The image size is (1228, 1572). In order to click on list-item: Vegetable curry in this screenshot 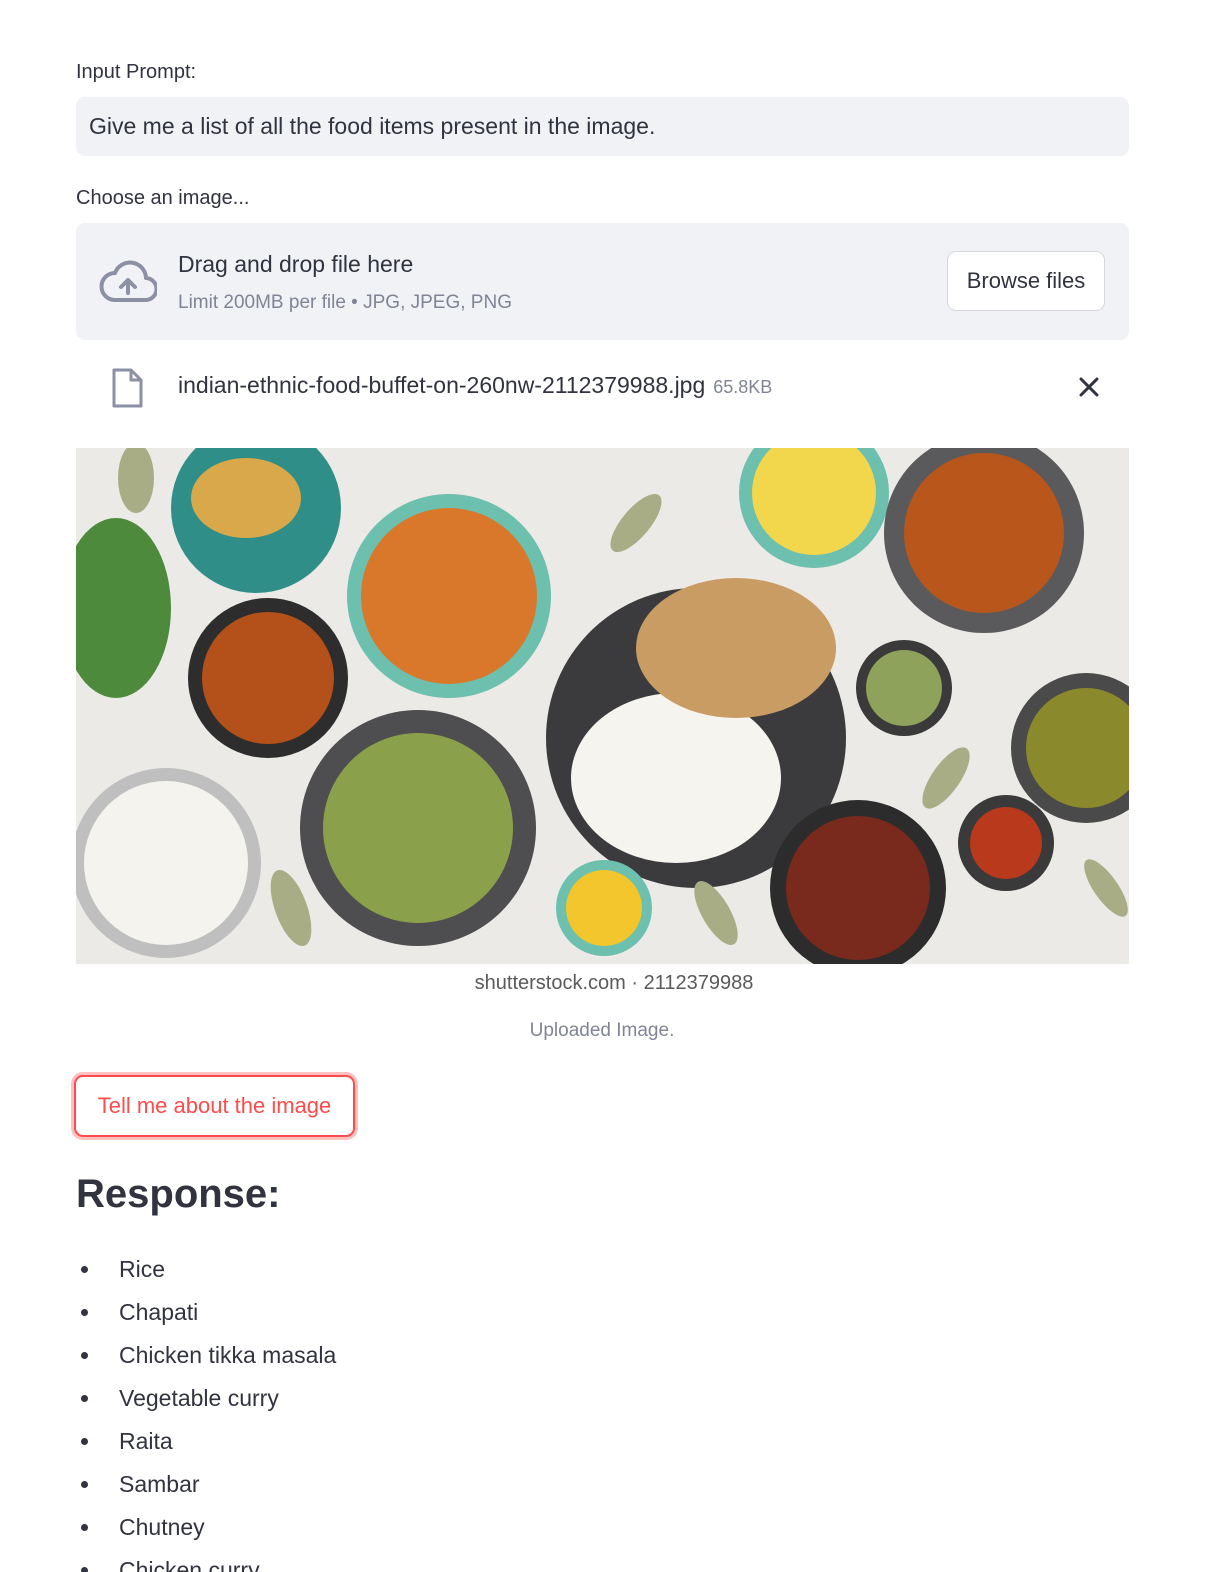, I will do `click(206, 1398)`.